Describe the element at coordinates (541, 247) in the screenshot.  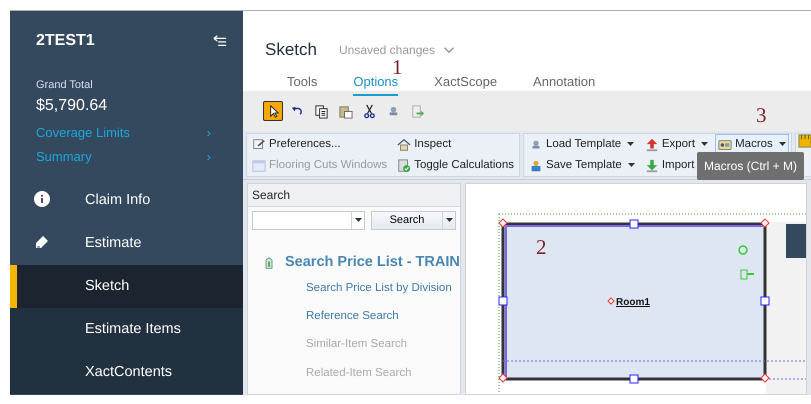
I see `callout-number: 2` at that location.